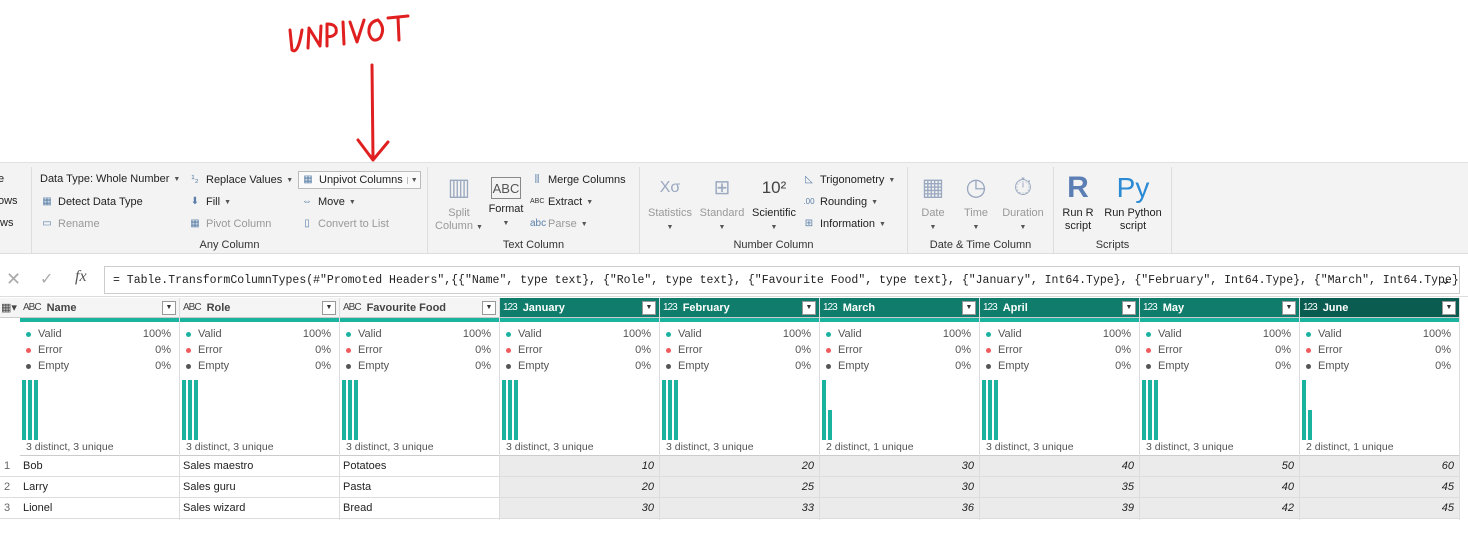  Describe the element at coordinates (1059, 508) in the screenshot. I see `table-cell: 39` at that location.